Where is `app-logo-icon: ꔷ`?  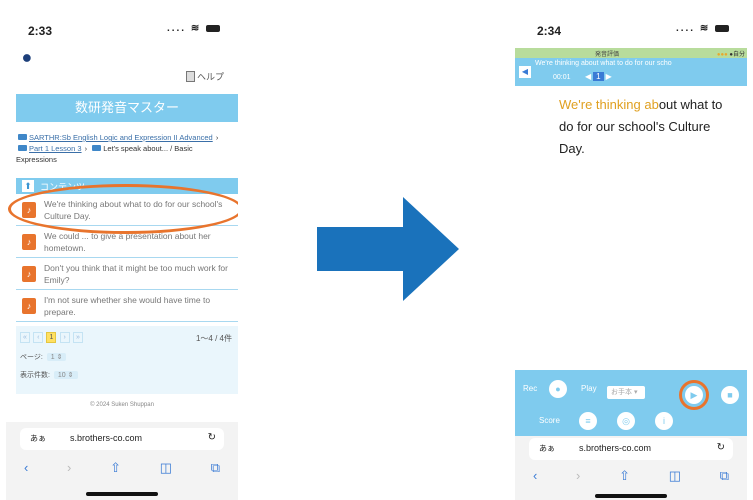 app-logo-icon: ꔷ is located at coordinates (33, 59).